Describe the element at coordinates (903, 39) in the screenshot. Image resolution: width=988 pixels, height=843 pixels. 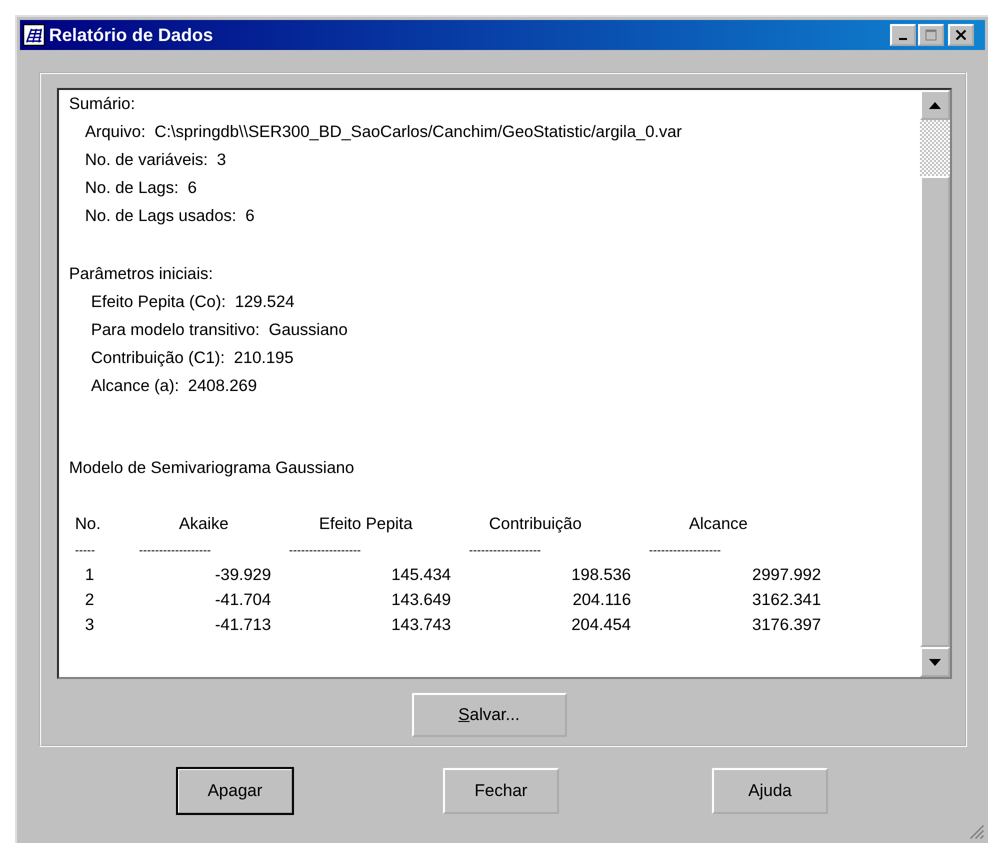
I see `minimize-icon` at that location.